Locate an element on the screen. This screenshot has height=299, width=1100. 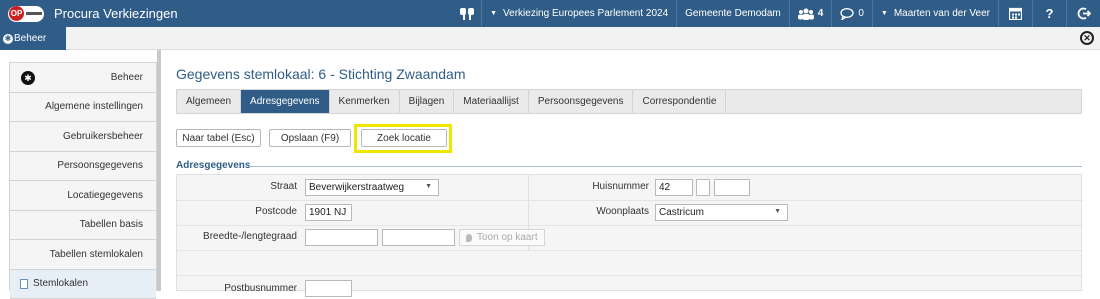
show-on-map-label: Toon op kaart is located at coordinates (507, 237).